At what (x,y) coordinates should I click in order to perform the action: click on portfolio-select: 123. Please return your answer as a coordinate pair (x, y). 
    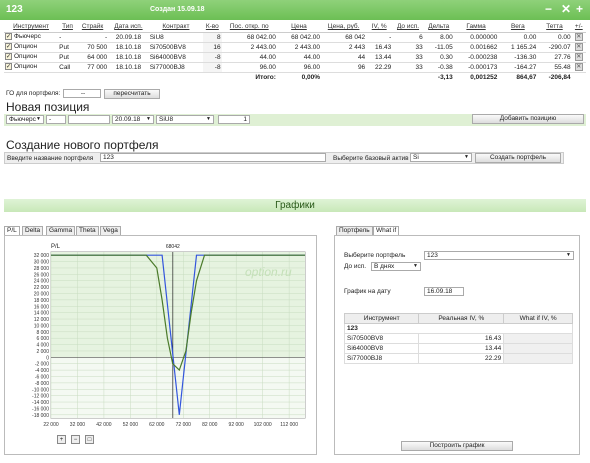
    Looking at the image, I should click on (499, 255).